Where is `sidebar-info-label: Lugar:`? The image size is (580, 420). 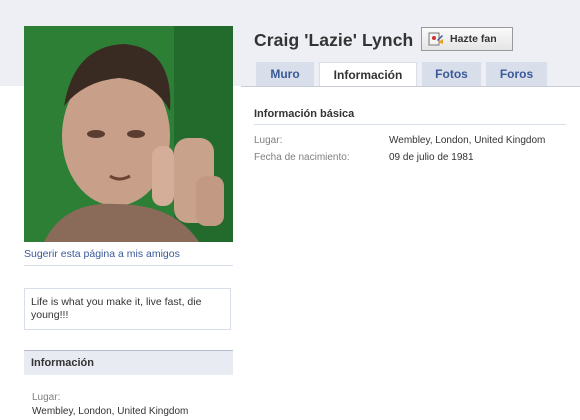 sidebar-info-label: Lugar: is located at coordinates (46, 397).